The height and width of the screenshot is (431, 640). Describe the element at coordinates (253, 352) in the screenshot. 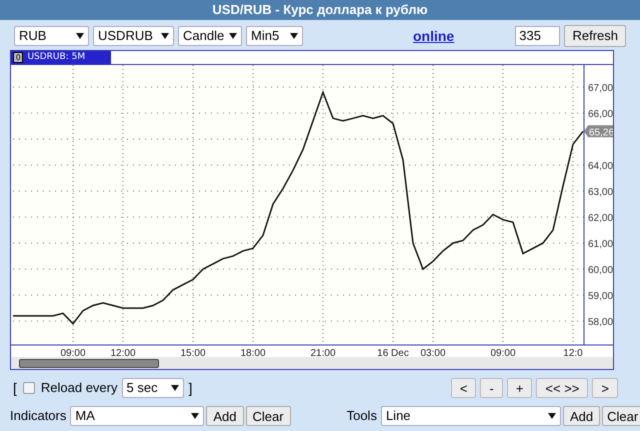

I see `x-axis-label: 18:00` at that location.